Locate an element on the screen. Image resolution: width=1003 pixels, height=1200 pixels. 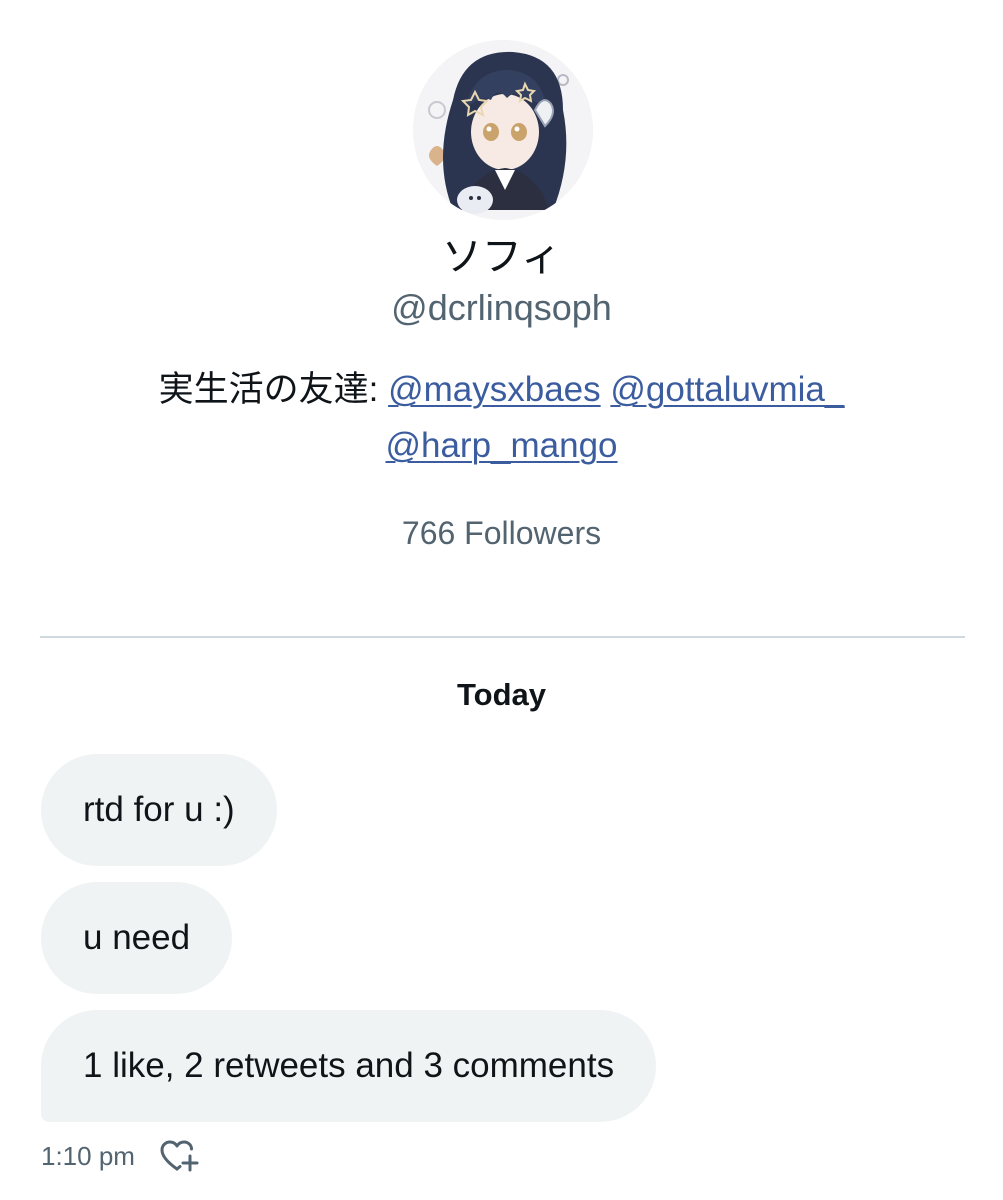
mention-link-gottaluvmia: @gottaluvmia_ is located at coordinates (727, 389).